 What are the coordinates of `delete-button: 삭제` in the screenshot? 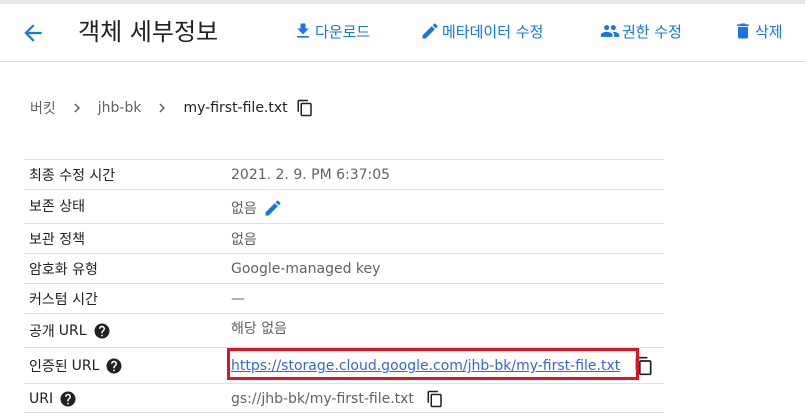 It's located at (758, 31).